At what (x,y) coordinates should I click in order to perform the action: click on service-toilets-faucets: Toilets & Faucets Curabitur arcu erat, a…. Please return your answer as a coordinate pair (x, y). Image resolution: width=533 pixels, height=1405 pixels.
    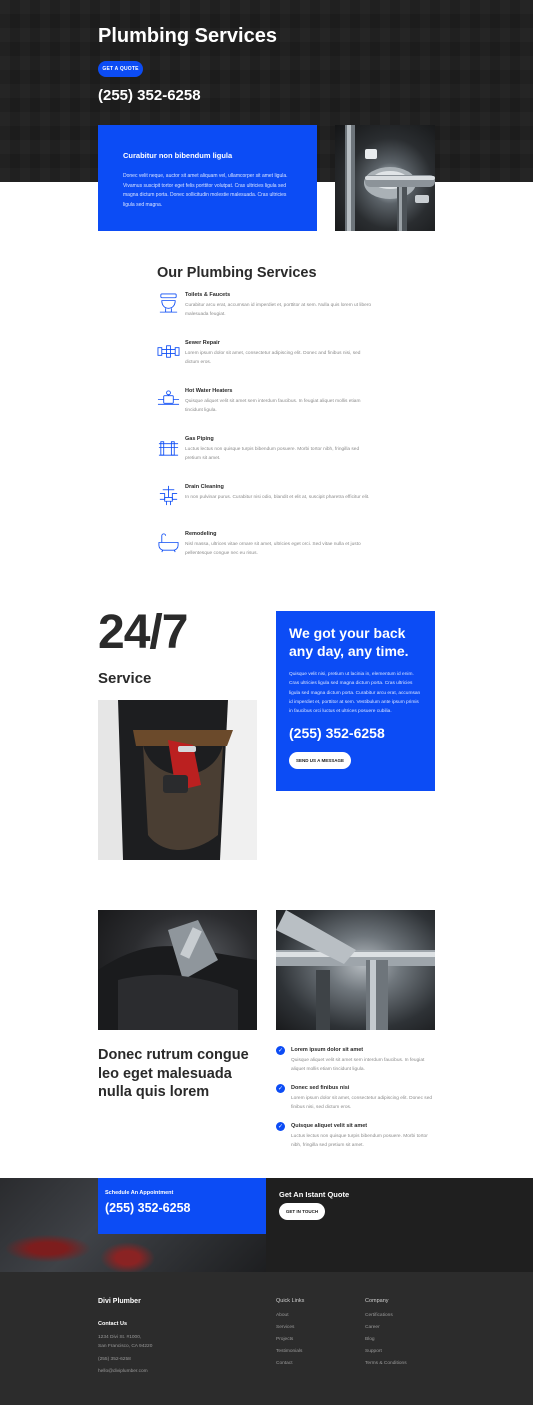
    Looking at the image, I should click on (267, 309).